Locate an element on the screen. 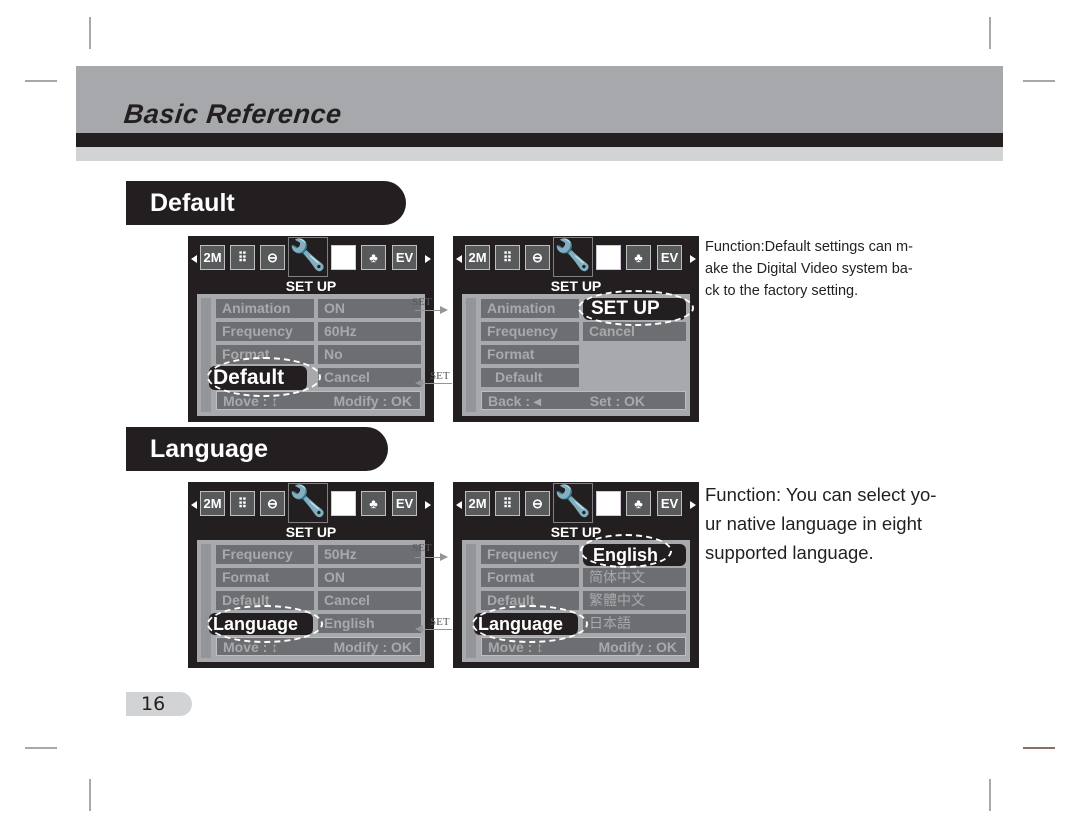 This screenshot has height=827, width=1080. description-line: Function: You can select yo- is located at coordinates (821, 494).